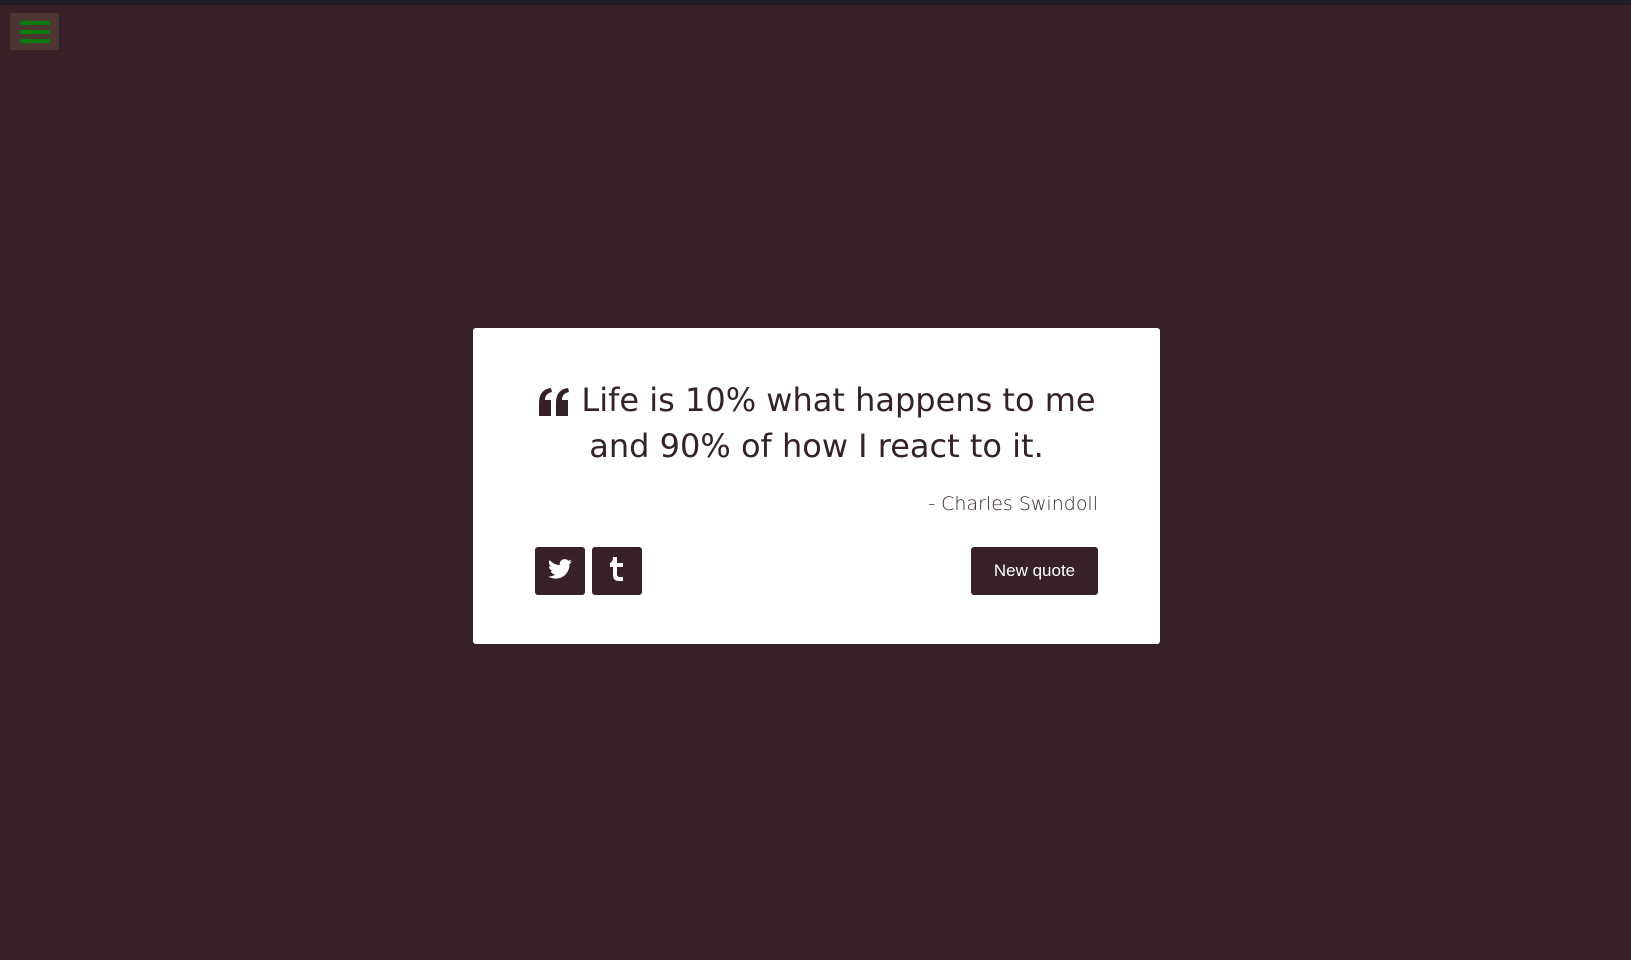  I want to click on twitter-icon, so click(560, 571).